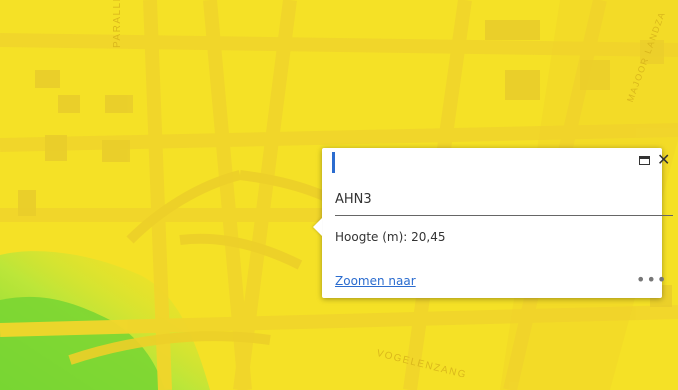 The image size is (678, 390). What do you see at coordinates (117, 24) in the screenshot?
I see `street-label-parallelweg: PARALLELWEG` at bounding box center [117, 24].